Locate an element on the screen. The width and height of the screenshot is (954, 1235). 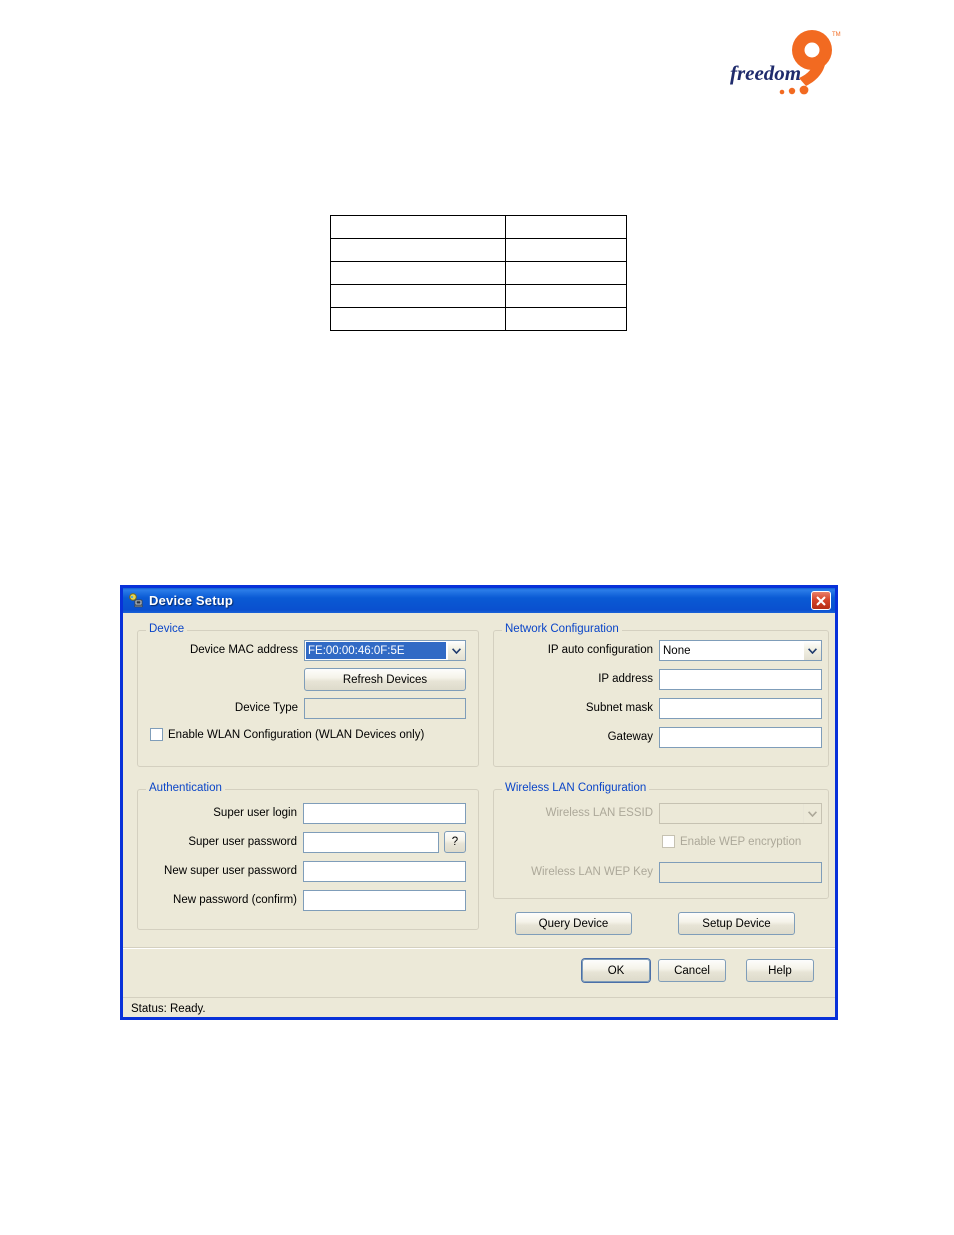
new-super-user-password-field is located at coordinates (384, 871).